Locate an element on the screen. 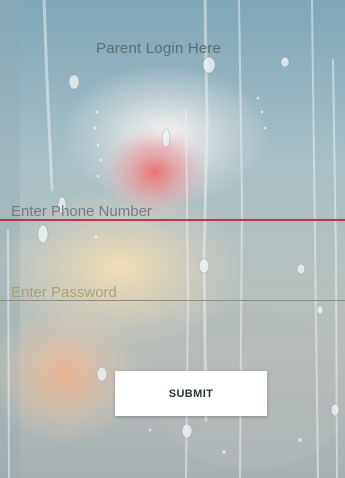 This screenshot has width=345, height=478. password-field is located at coordinates (177, 292).